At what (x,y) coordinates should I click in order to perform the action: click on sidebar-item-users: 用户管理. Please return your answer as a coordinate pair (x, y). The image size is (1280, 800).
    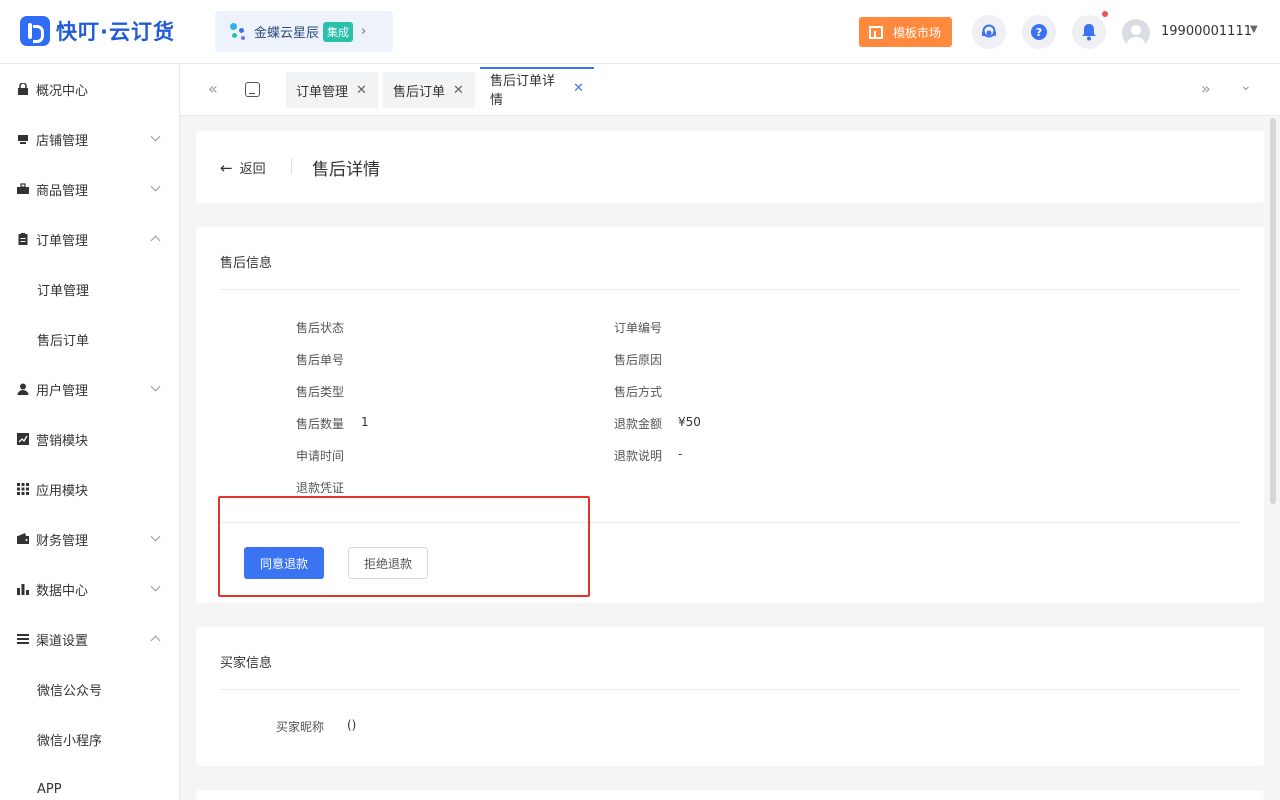
    Looking at the image, I should click on (89, 389).